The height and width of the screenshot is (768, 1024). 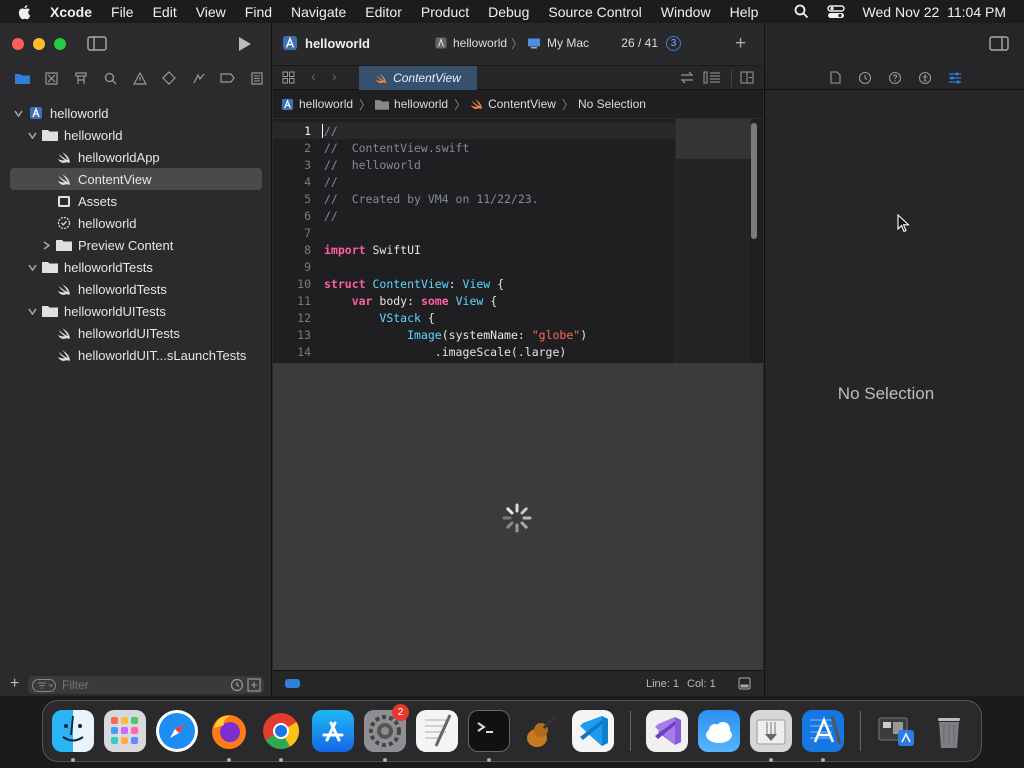 I want to click on code-line: 13 Image(systemName: "globe"), so click(x=474, y=334).